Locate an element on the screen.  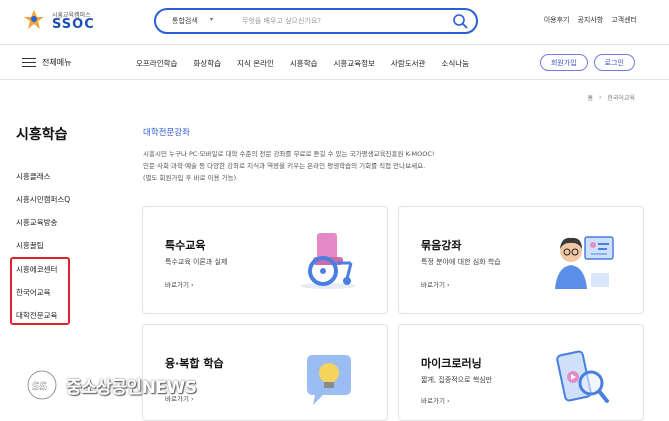
news-watermark: SS 중소상공인NEWS is located at coordinates (111, 385).